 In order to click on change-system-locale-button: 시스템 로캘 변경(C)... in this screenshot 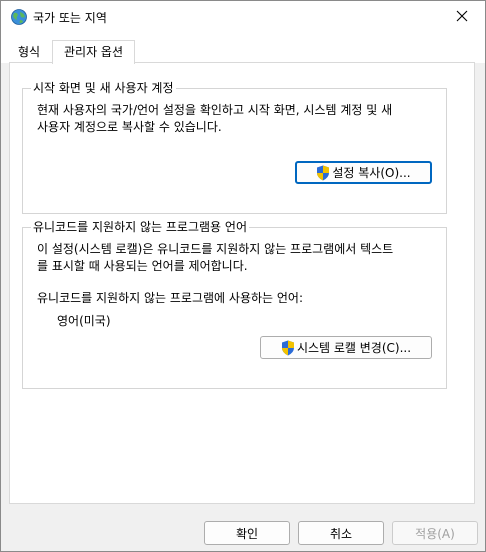, I will do `click(346, 347)`.